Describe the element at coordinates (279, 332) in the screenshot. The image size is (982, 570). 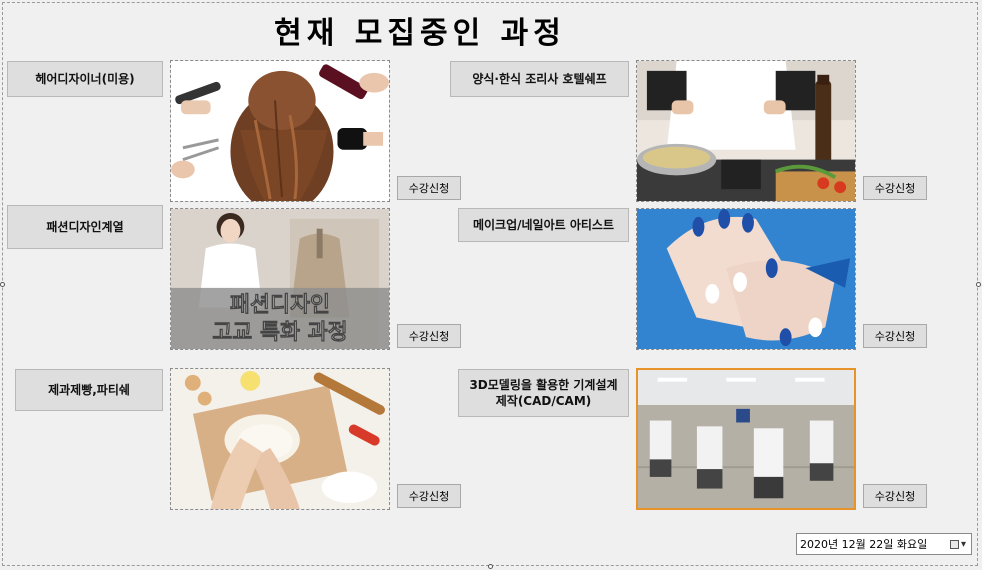
I see `fashion-overlay-line2: 고교 특화 과정` at that location.